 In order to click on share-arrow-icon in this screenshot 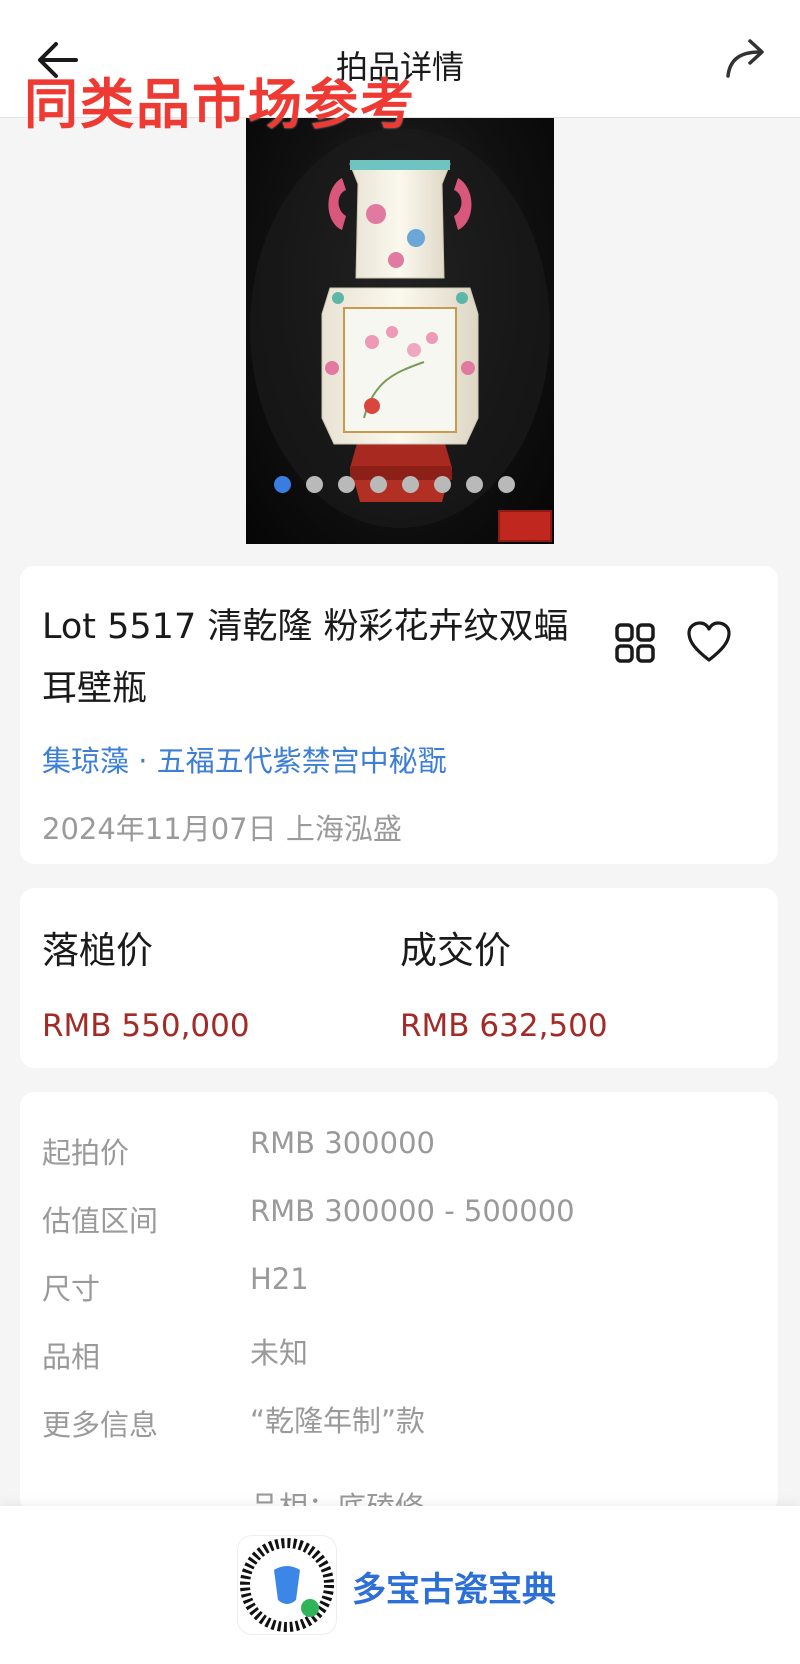, I will do `click(746, 59)`.